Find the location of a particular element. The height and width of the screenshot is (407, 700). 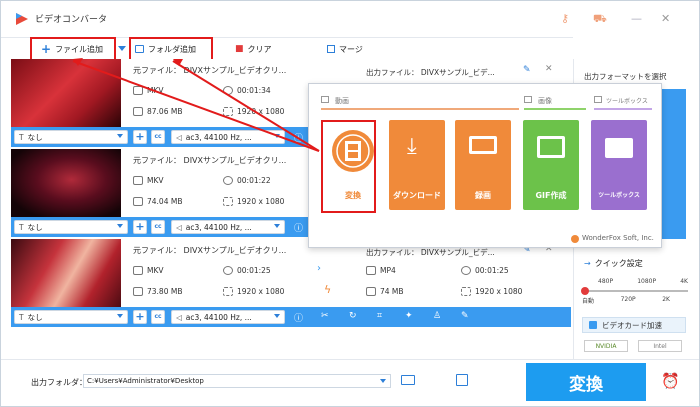

merge-label: マージ is located at coordinates (351, 49).